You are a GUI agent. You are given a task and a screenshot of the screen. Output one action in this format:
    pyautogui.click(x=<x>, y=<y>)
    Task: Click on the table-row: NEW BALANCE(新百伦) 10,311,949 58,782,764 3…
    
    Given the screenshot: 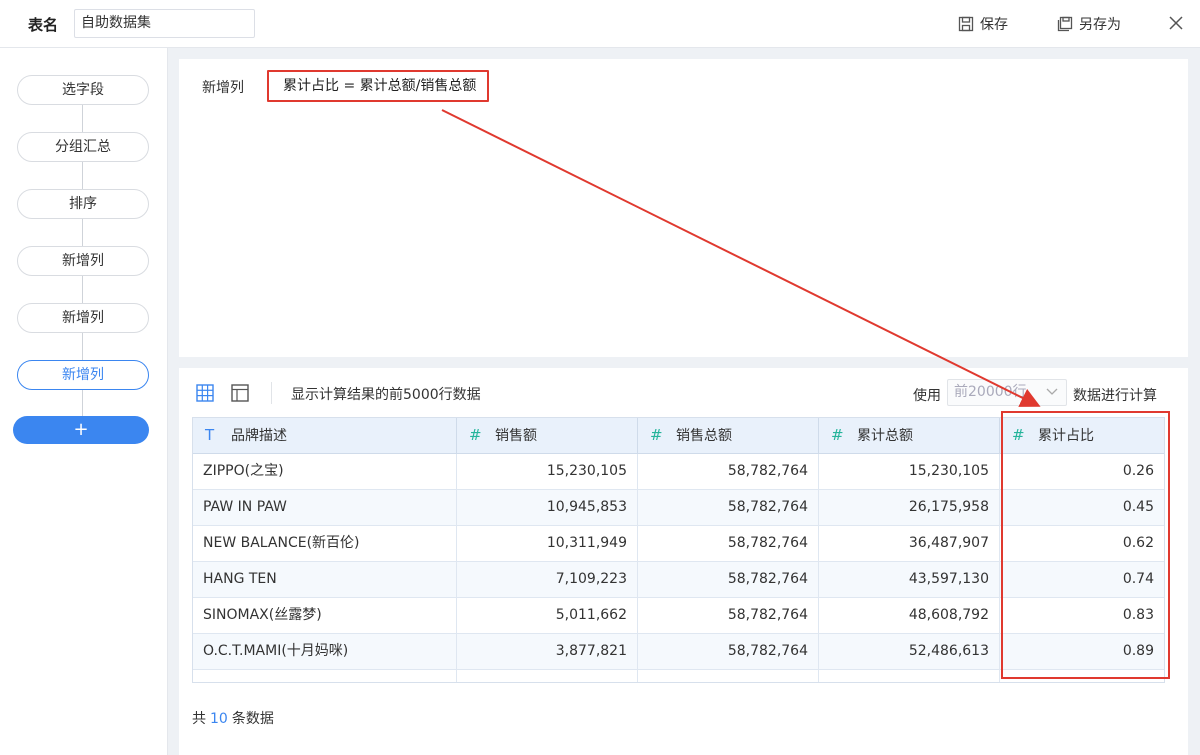 What is the action you would take?
    pyautogui.click(x=678, y=544)
    